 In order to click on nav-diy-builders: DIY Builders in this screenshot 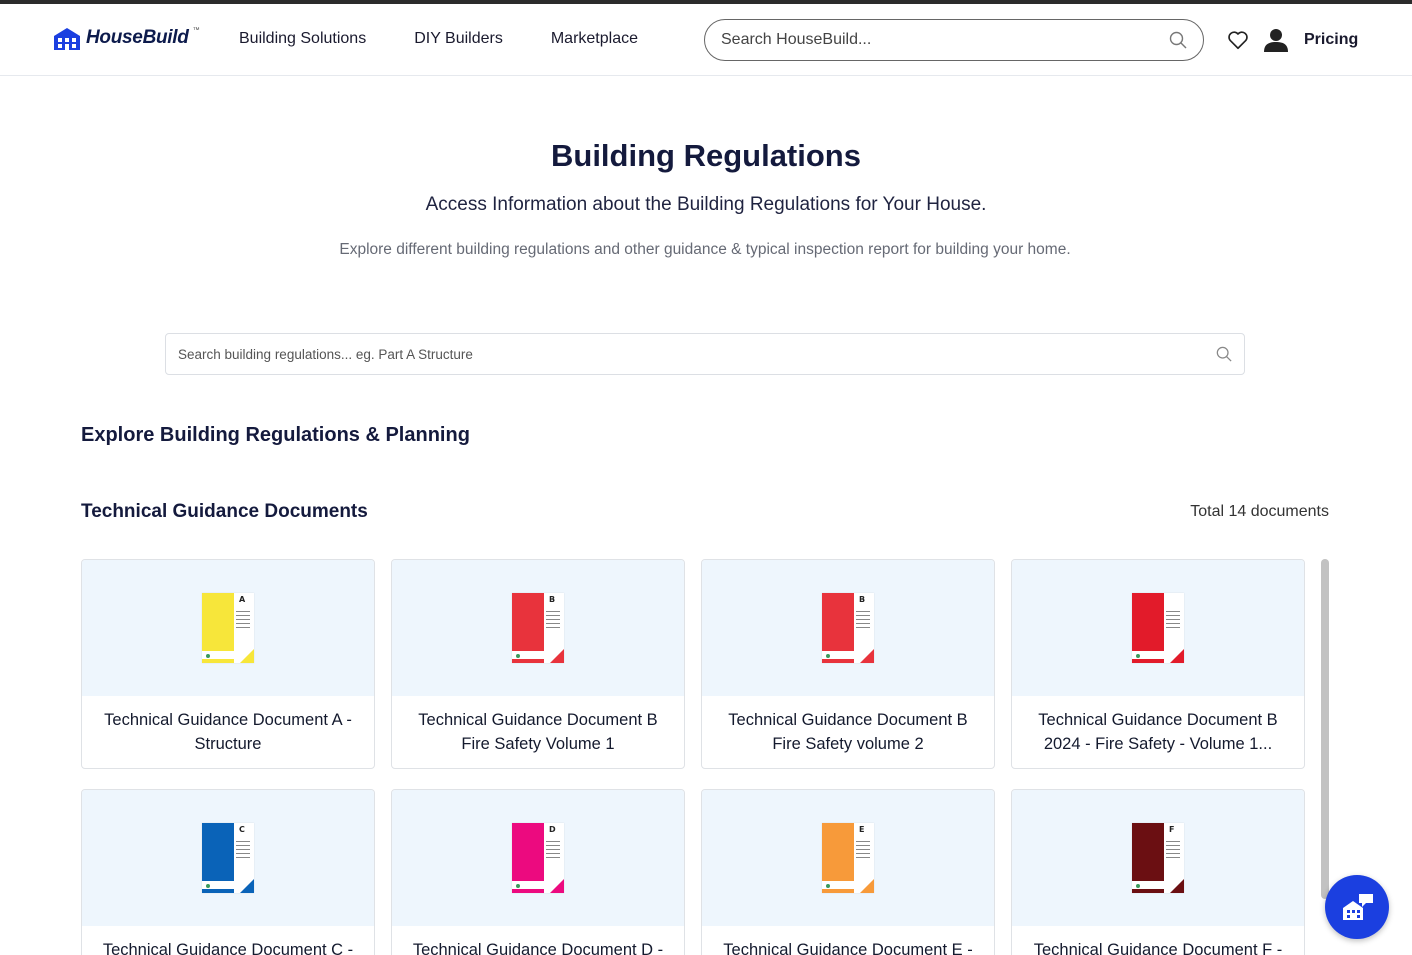, I will do `click(458, 39)`.